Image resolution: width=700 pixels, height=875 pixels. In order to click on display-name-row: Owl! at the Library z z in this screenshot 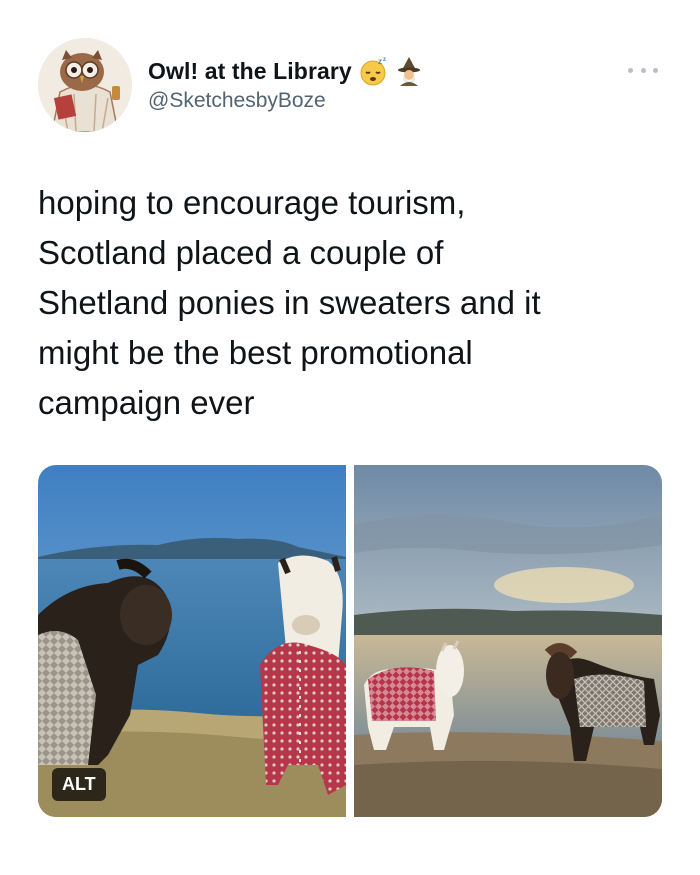, I will do `click(286, 71)`.